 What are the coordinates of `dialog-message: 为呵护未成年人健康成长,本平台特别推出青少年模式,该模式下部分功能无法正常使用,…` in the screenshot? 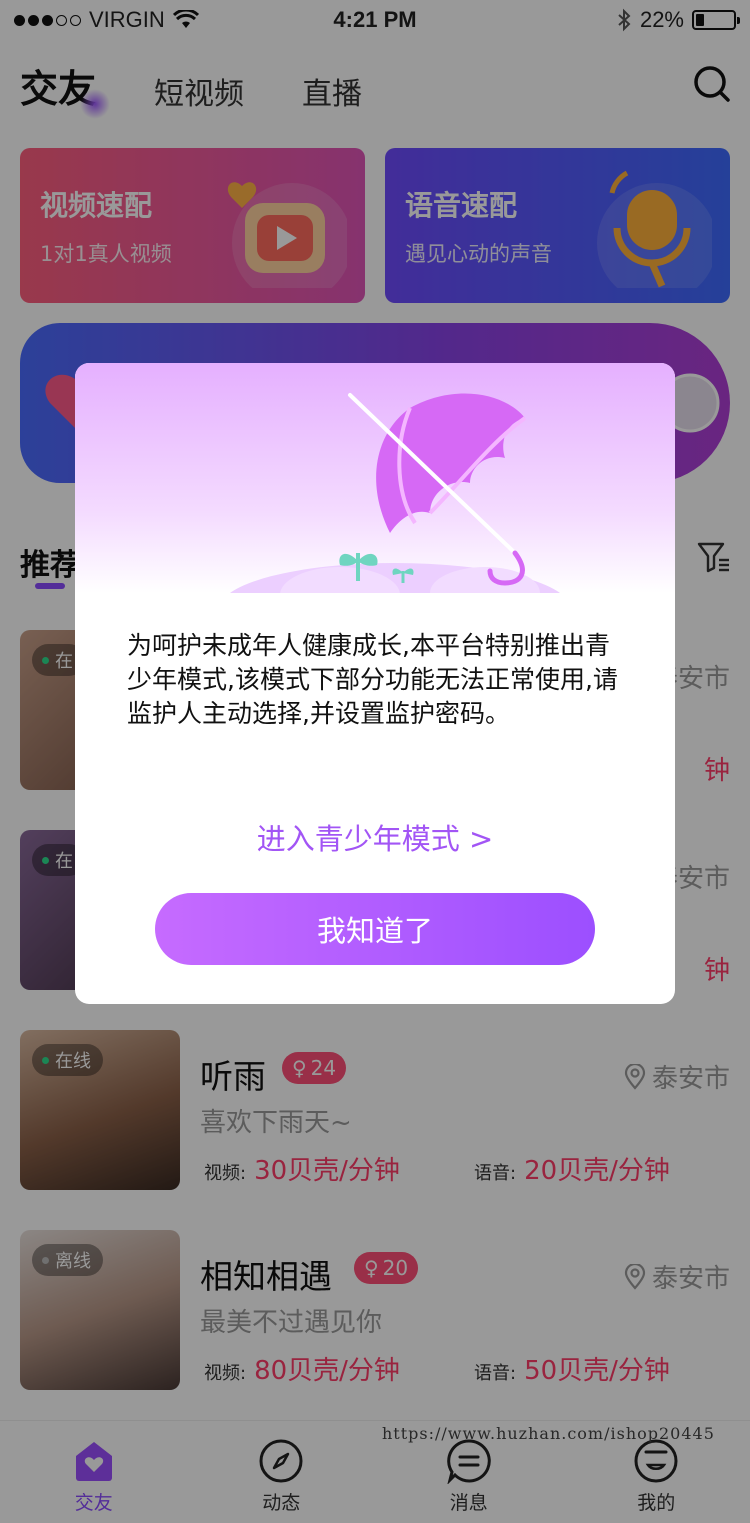 It's located at (372, 679).